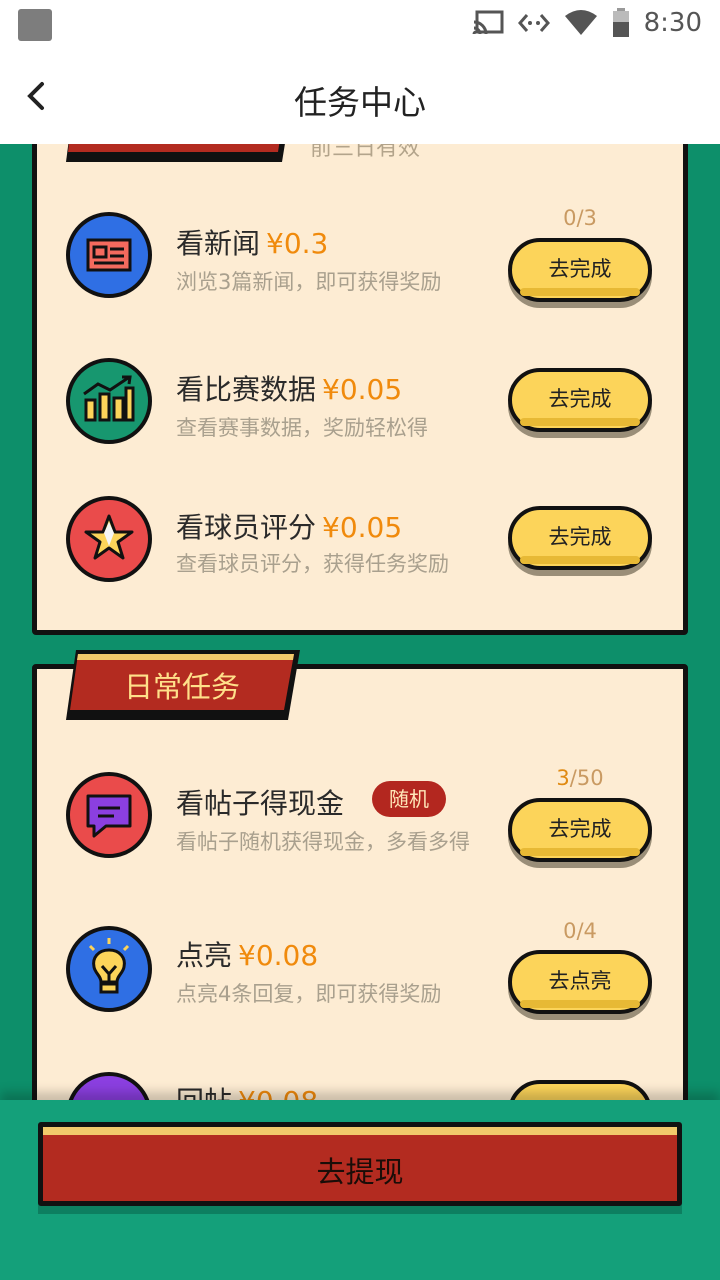 The width and height of the screenshot is (720, 1280). What do you see at coordinates (563, 778) in the screenshot?
I see `progress-done: 3` at bounding box center [563, 778].